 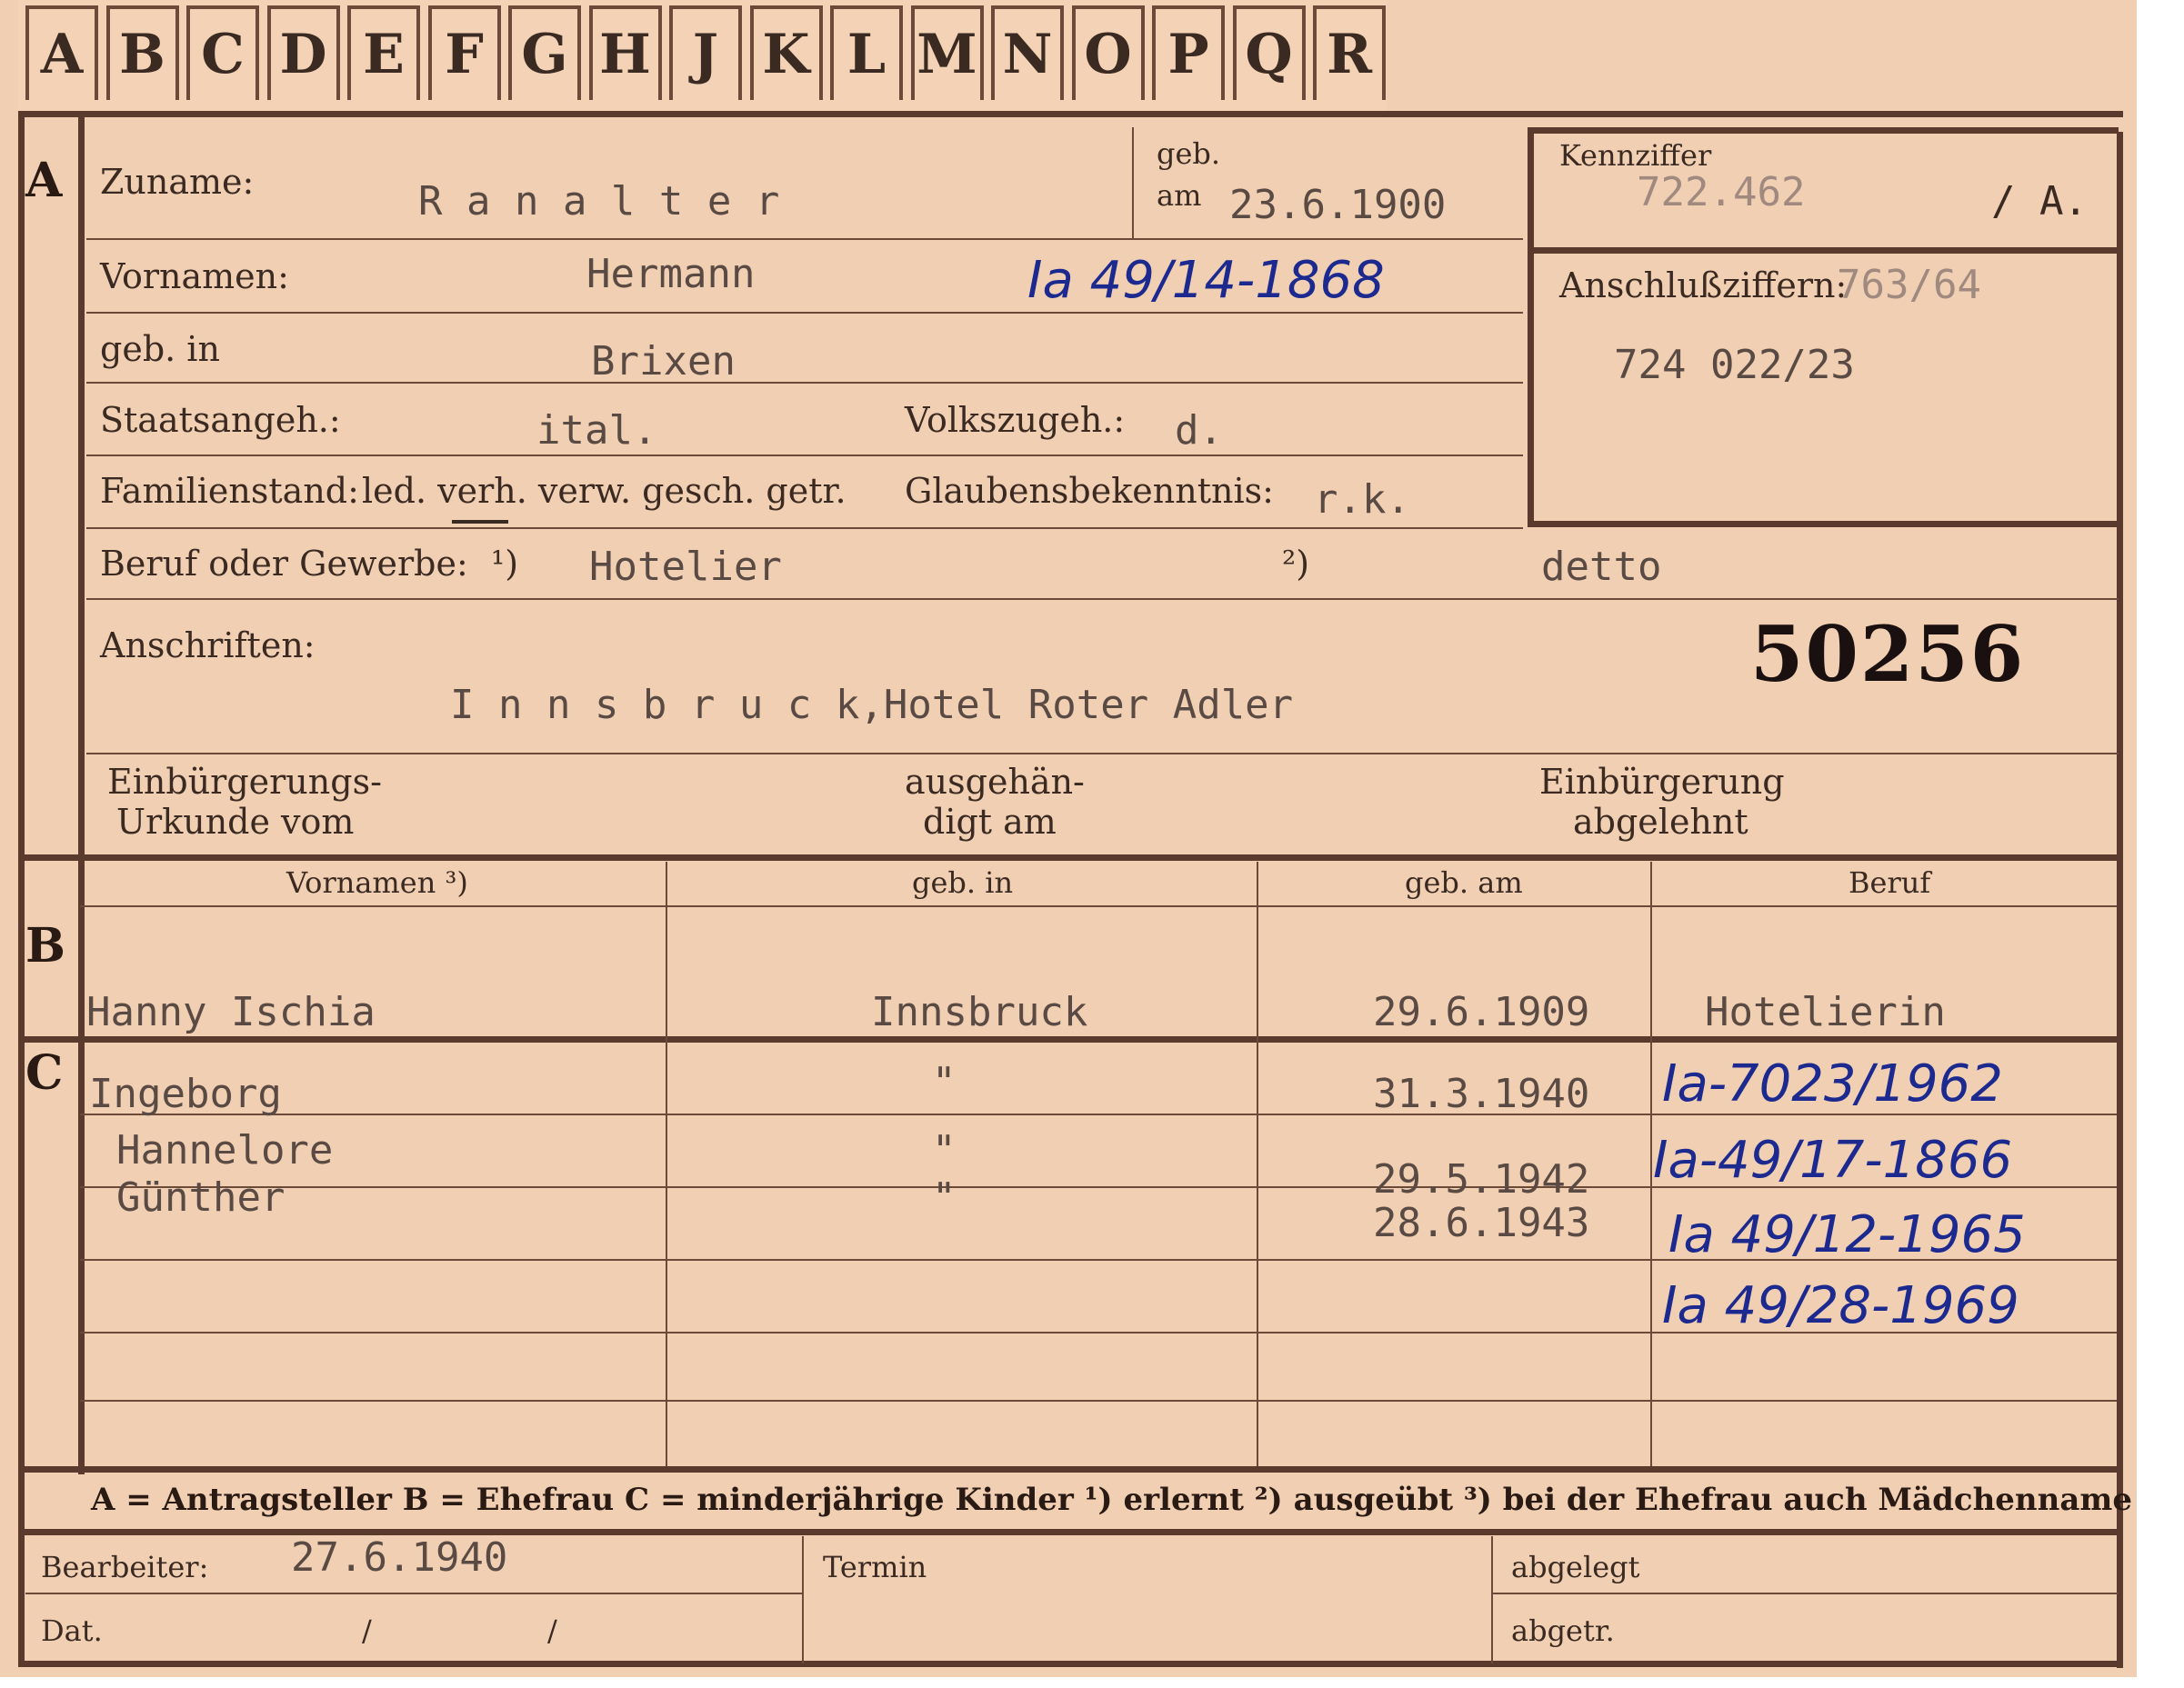 I want to click on kennziffer-label: Kennziffer, so click(x=1636, y=155).